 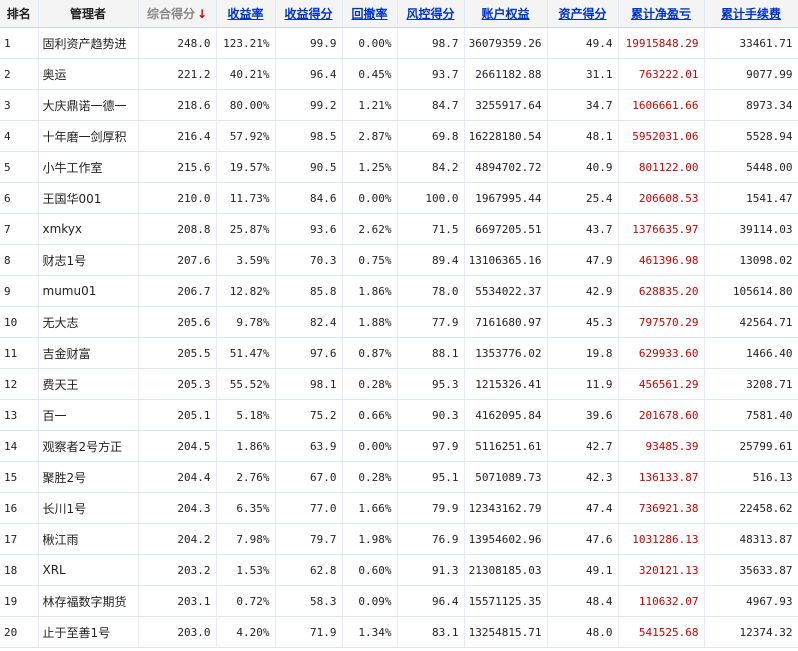 What do you see at coordinates (19, 198) in the screenshot?
I see `rank-cell: 6` at bounding box center [19, 198].